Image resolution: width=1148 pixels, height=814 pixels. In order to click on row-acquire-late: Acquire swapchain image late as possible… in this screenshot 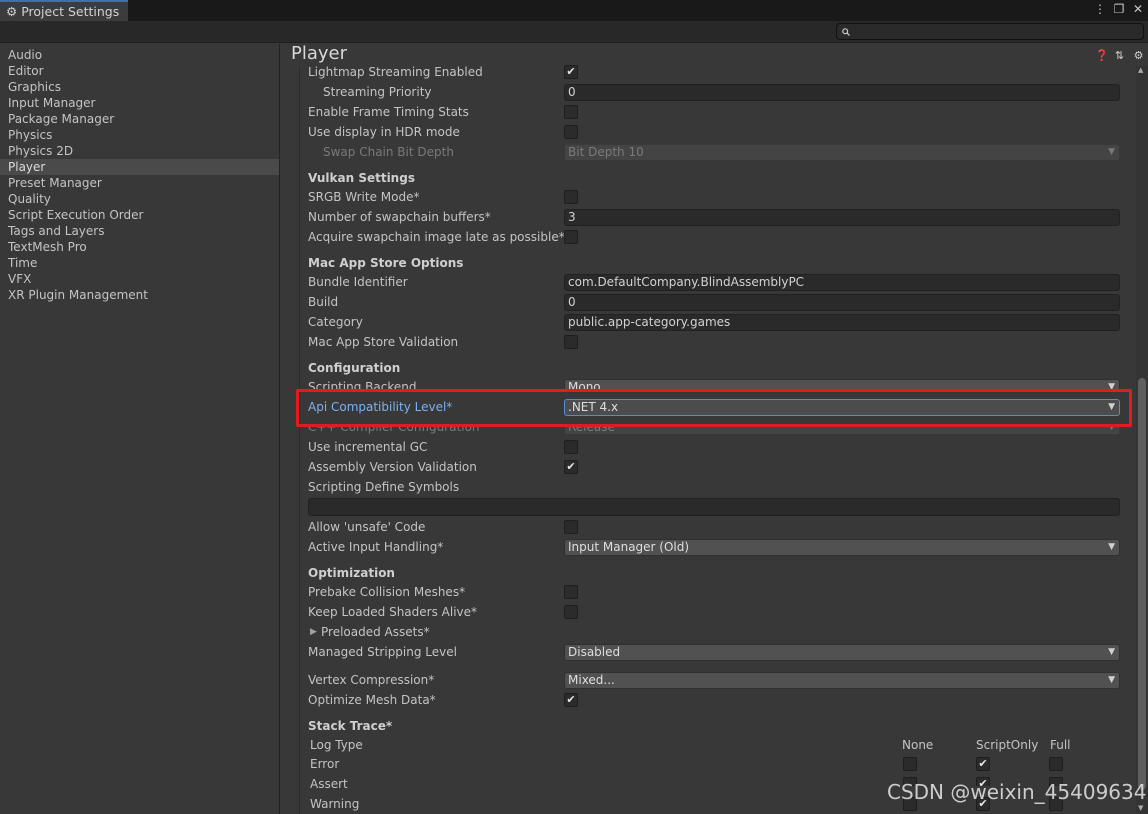, I will do `click(714, 237)`.